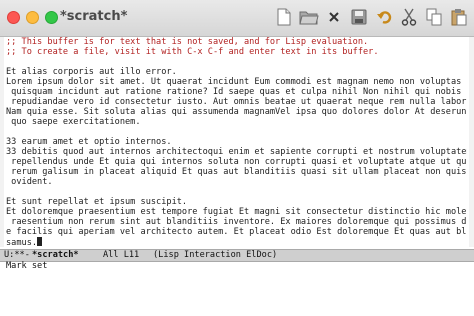 The width and height of the screenshot is (474, 316). I want to click on right-fringe, so click(471, 142).